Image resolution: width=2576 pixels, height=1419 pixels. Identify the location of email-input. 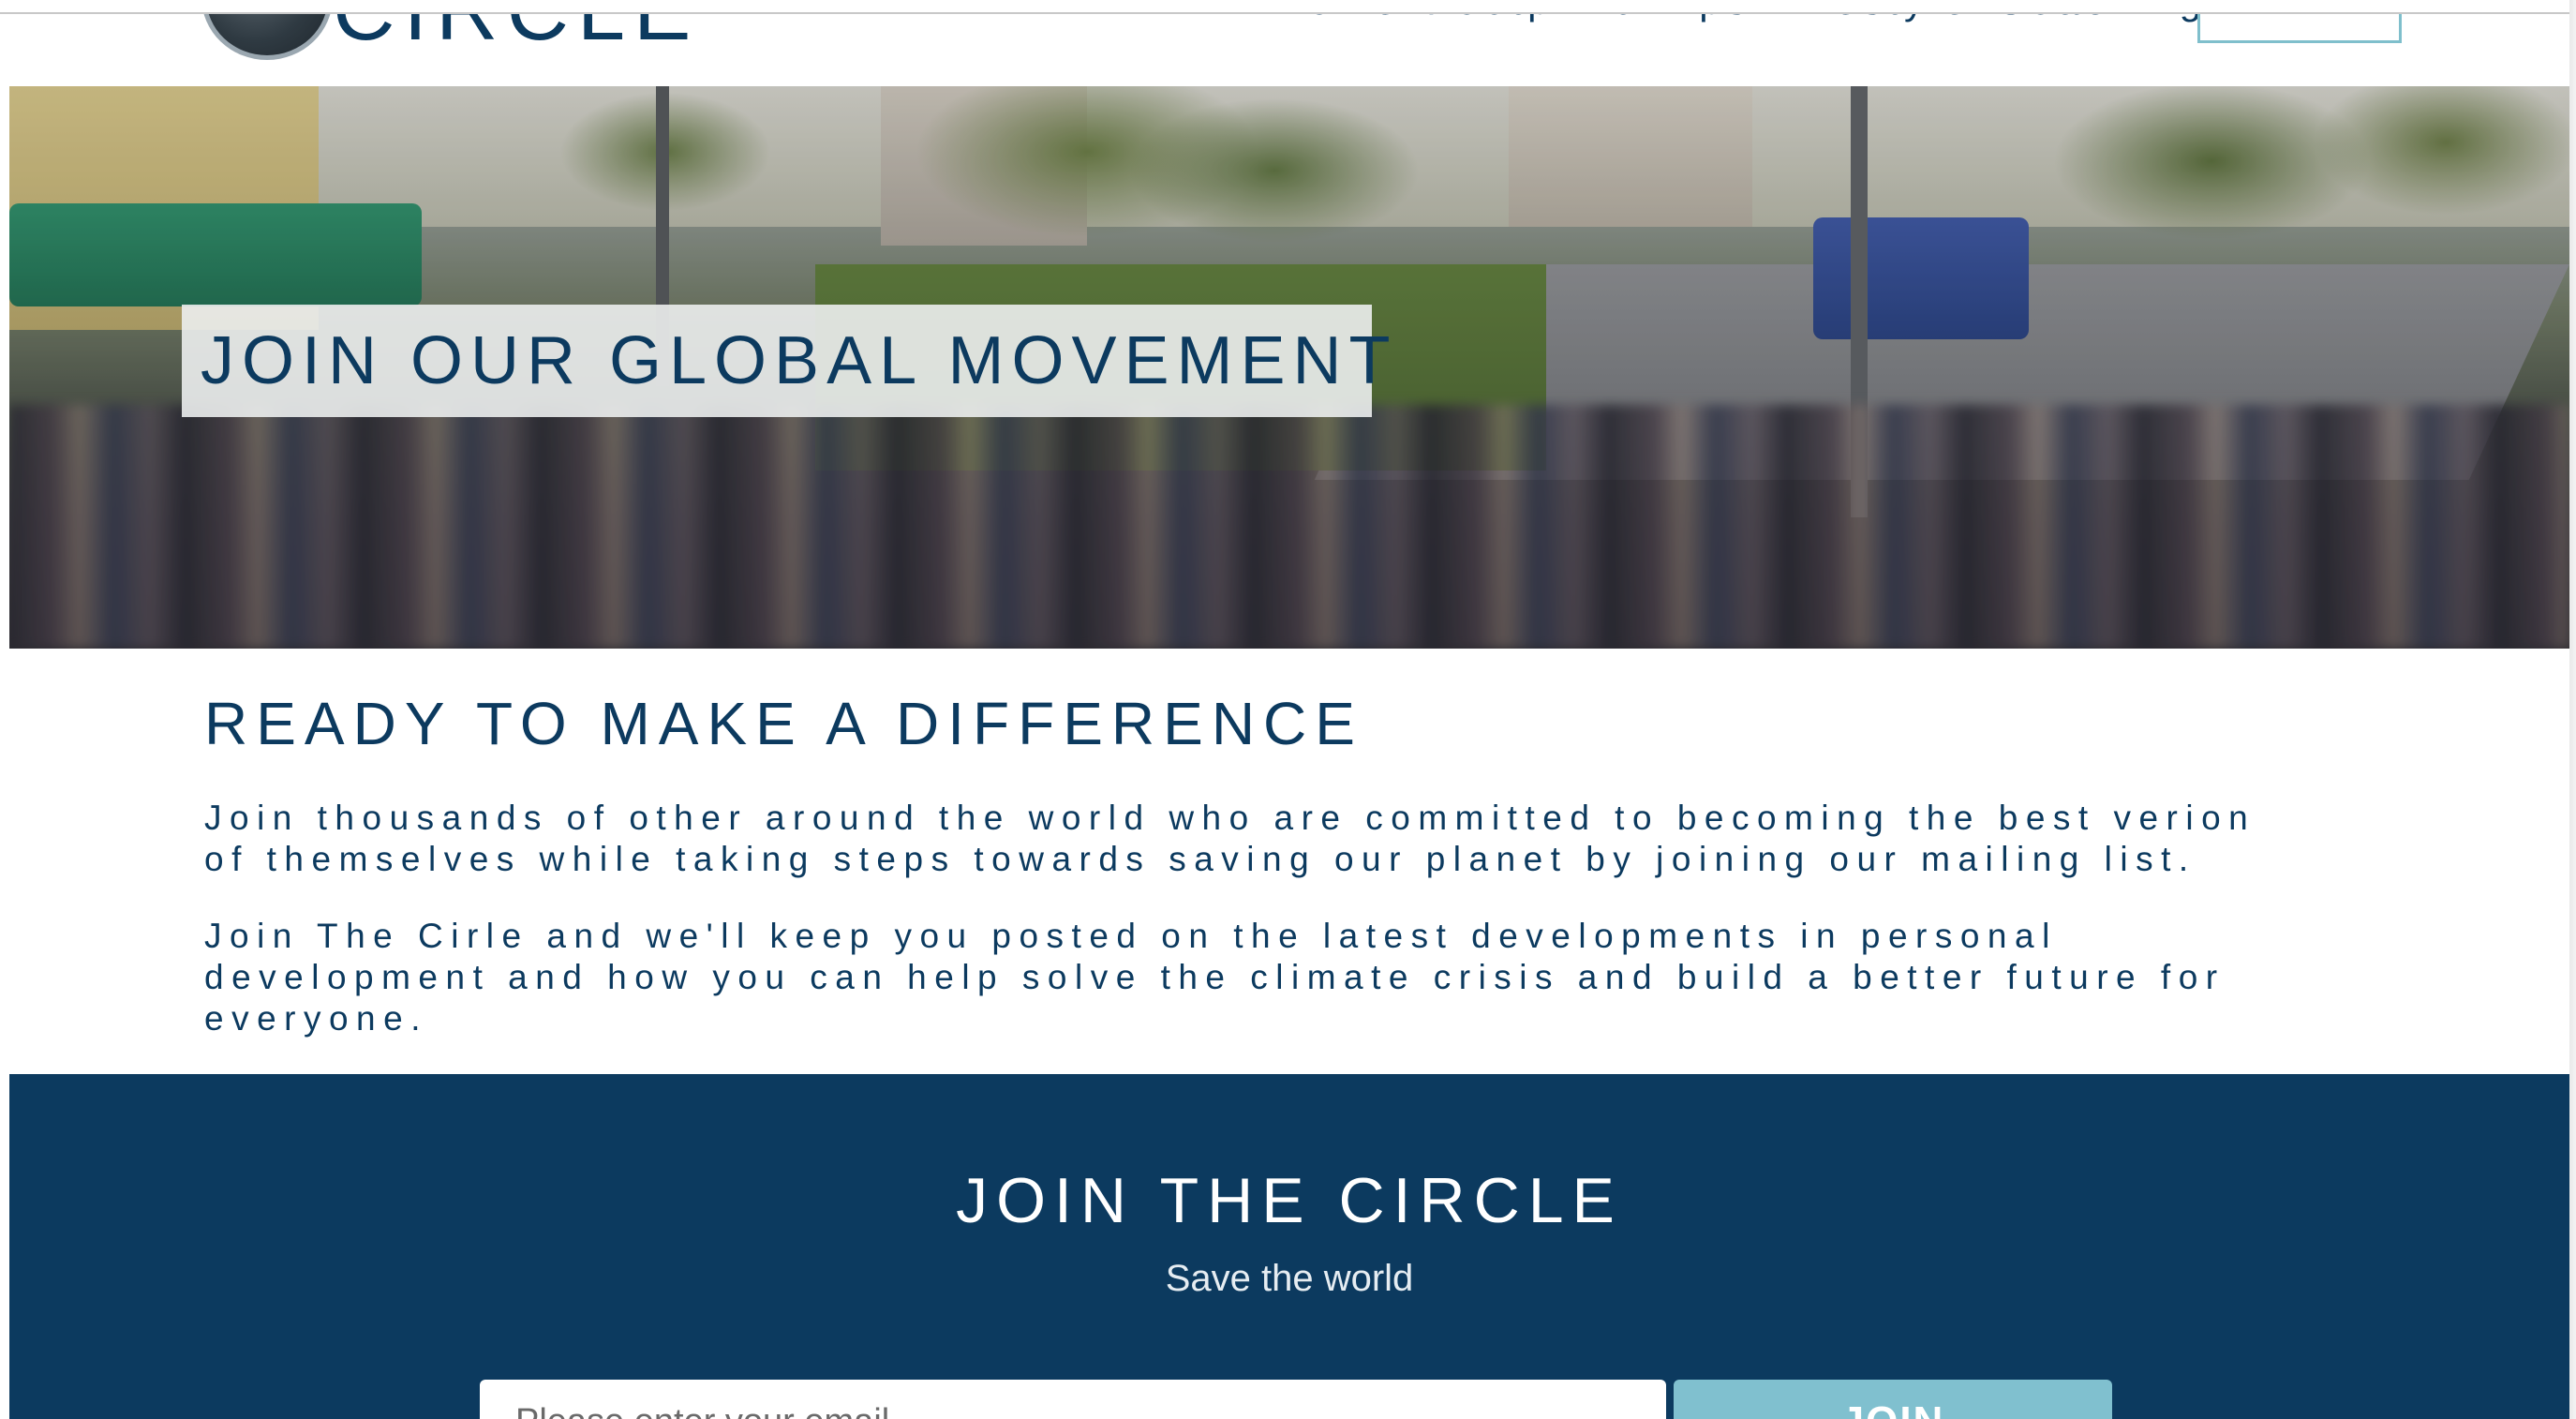
(1073, 1399).